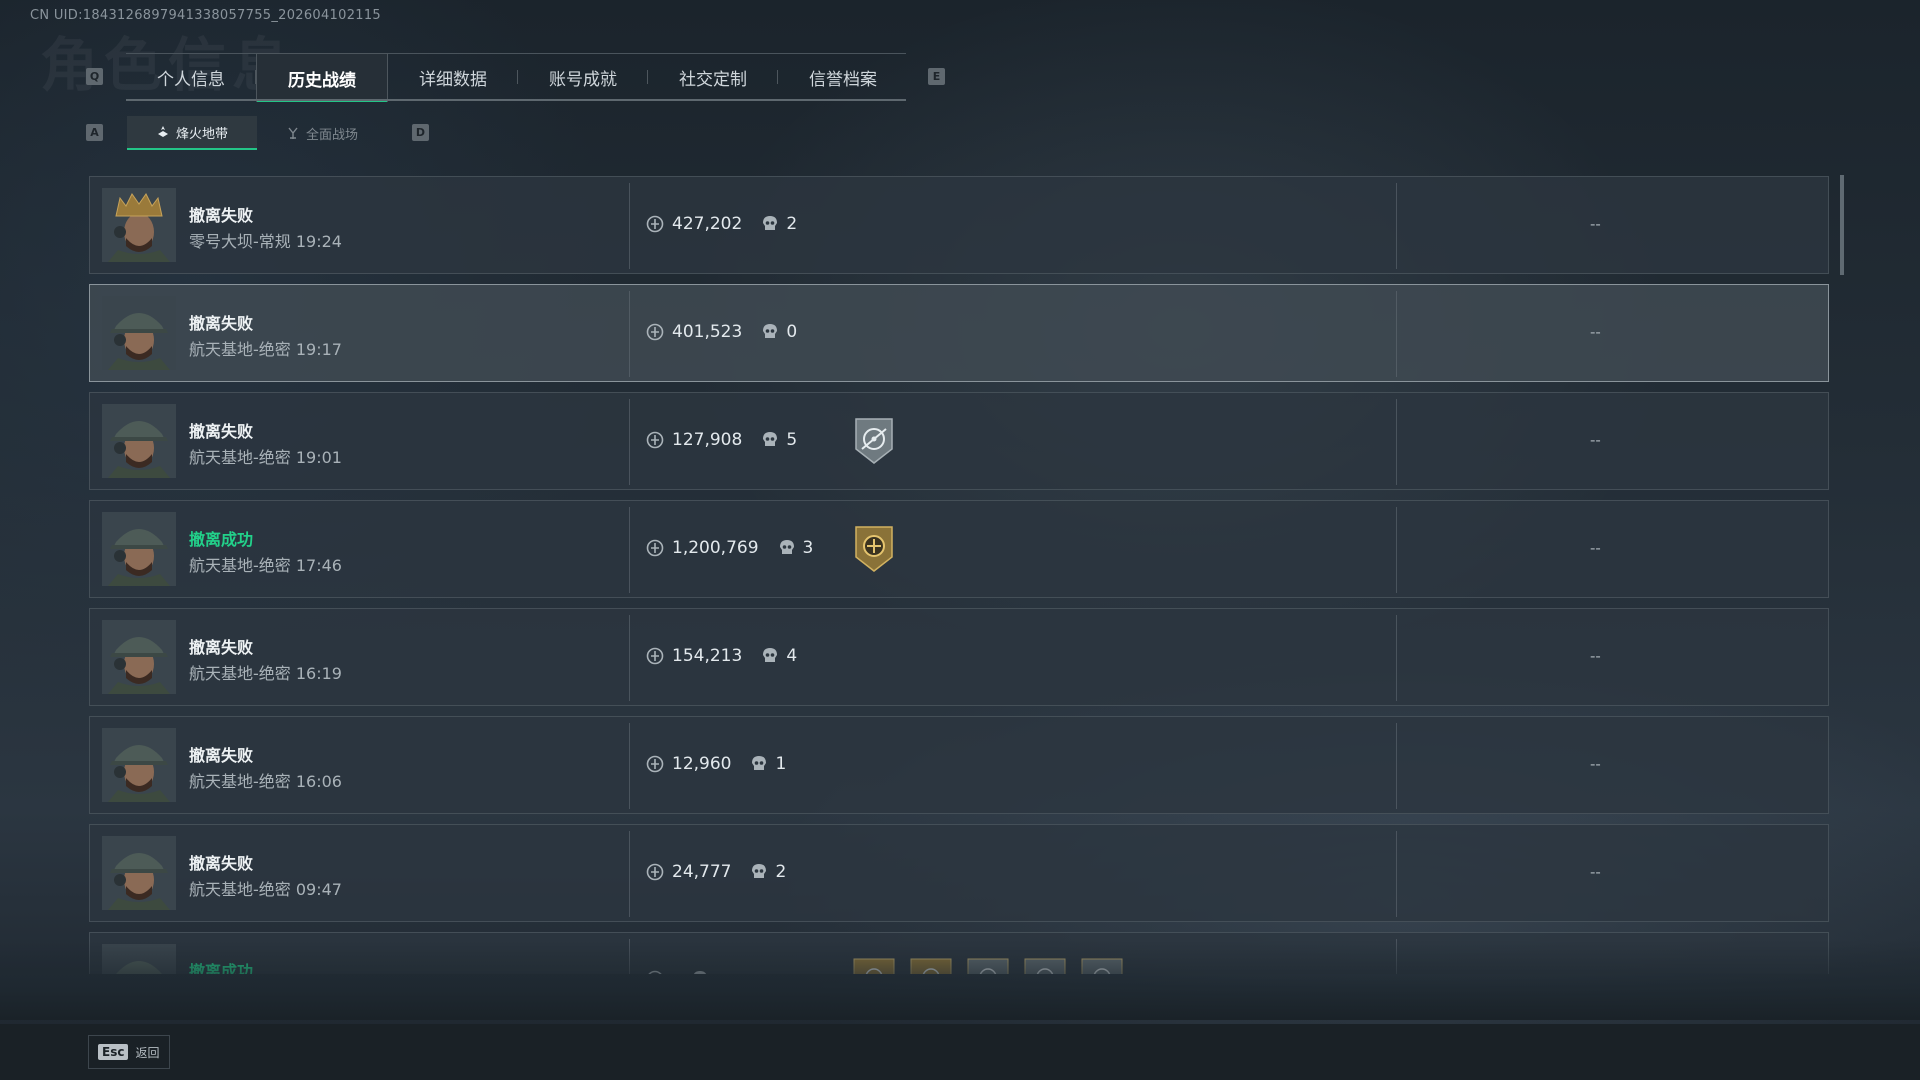  What do you see at coordinates (265, 565) in the screenshot?
I see `map-and-time: 航天基地-绝密 17:46` at bounding box center [265, 565].